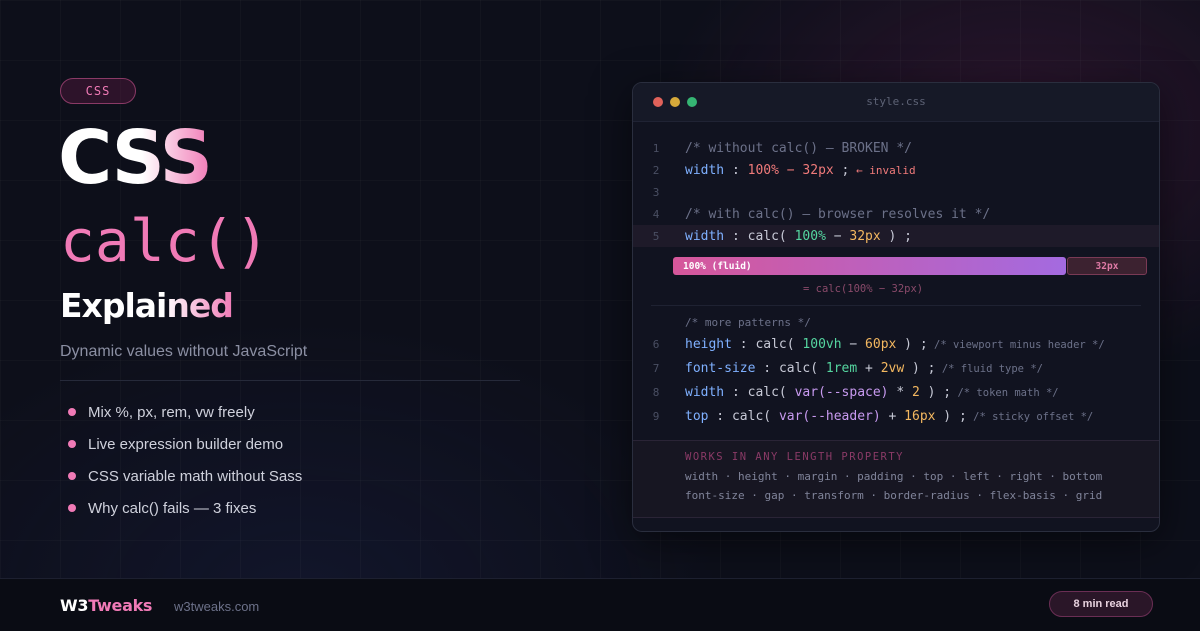  I want to click on line-number: 4, so click(656, 214).